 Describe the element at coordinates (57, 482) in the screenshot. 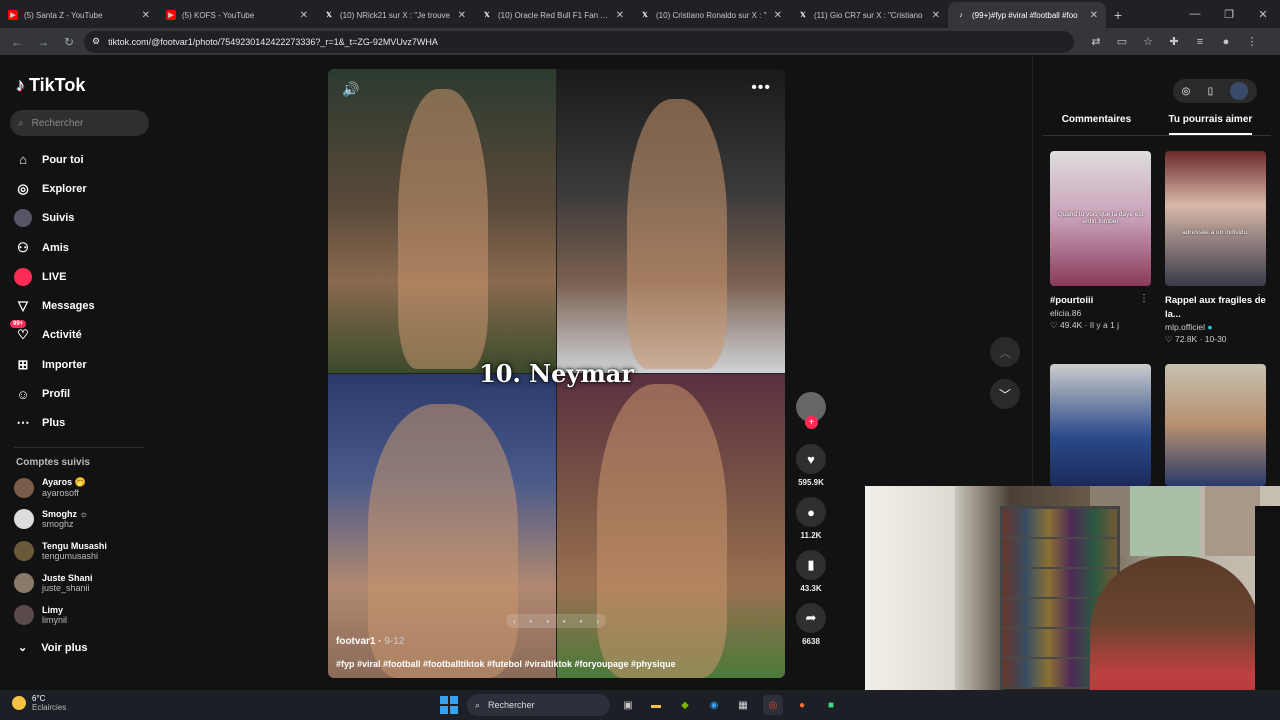

I see `account-name: Ayaros` at that location.